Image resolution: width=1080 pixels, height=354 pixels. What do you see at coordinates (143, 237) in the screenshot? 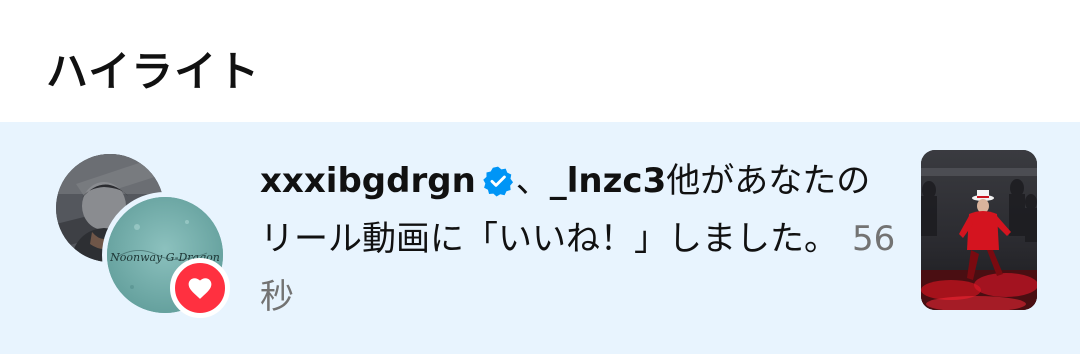
I see `avatar-stack: Noonway G-Dragon` at bounding box center [143, 237].